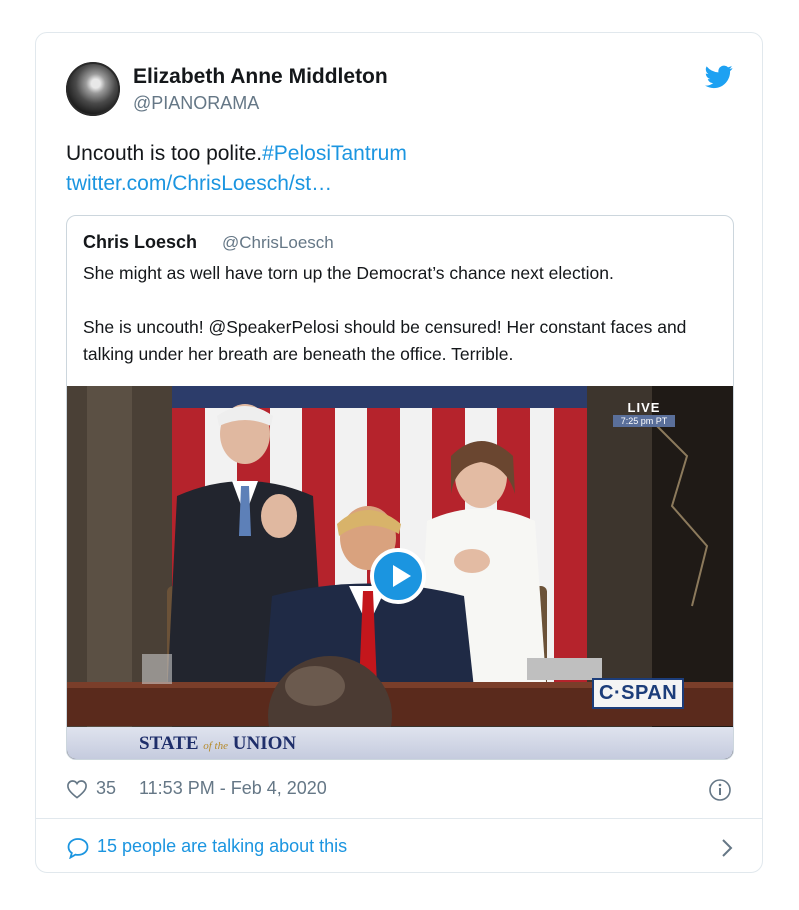 This screenshot has width=799, height=910. I want to click on avatar, so click(93, 89).